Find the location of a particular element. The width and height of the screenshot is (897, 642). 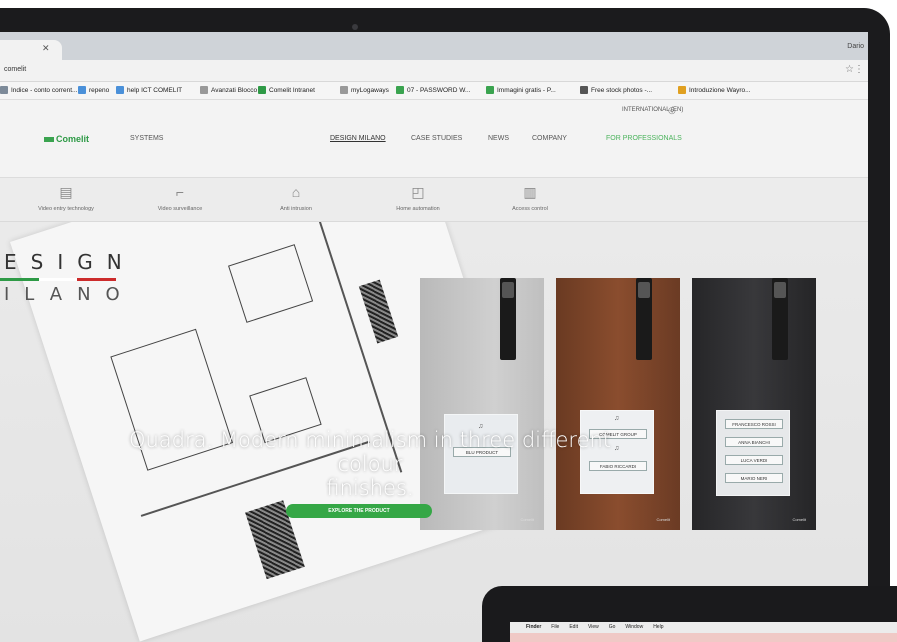

category-label: Home automation is located at coordinates (418, 209).